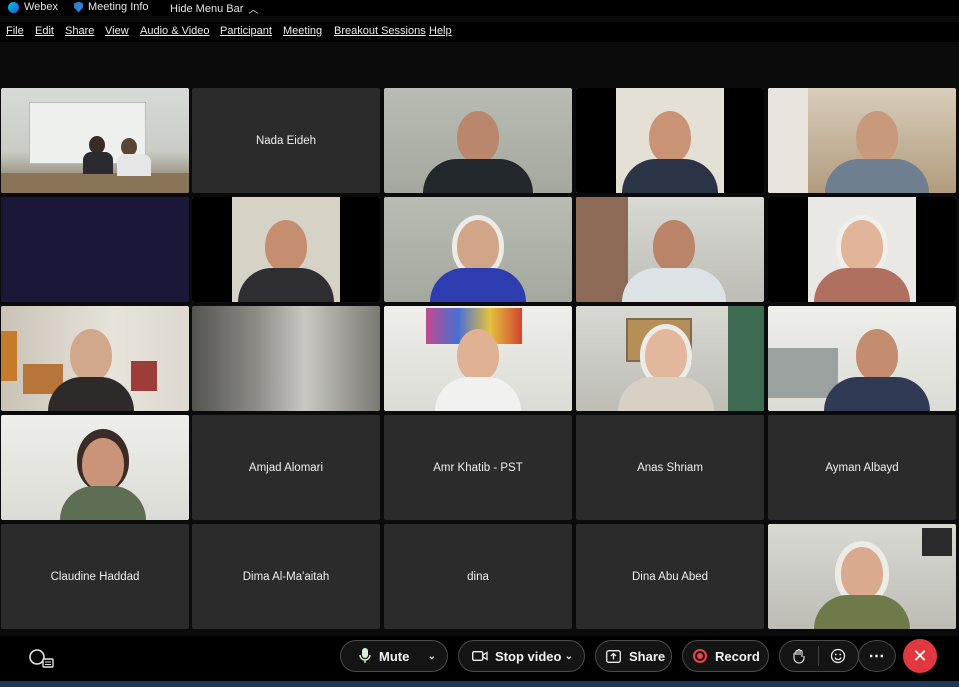 Image resolution: width=959 pixels, height=687 pixels. Describe the element at coordinates (380, 31) in the screenshot. I see `menu-breakout-sessions: Breakout Sessions` at that location.